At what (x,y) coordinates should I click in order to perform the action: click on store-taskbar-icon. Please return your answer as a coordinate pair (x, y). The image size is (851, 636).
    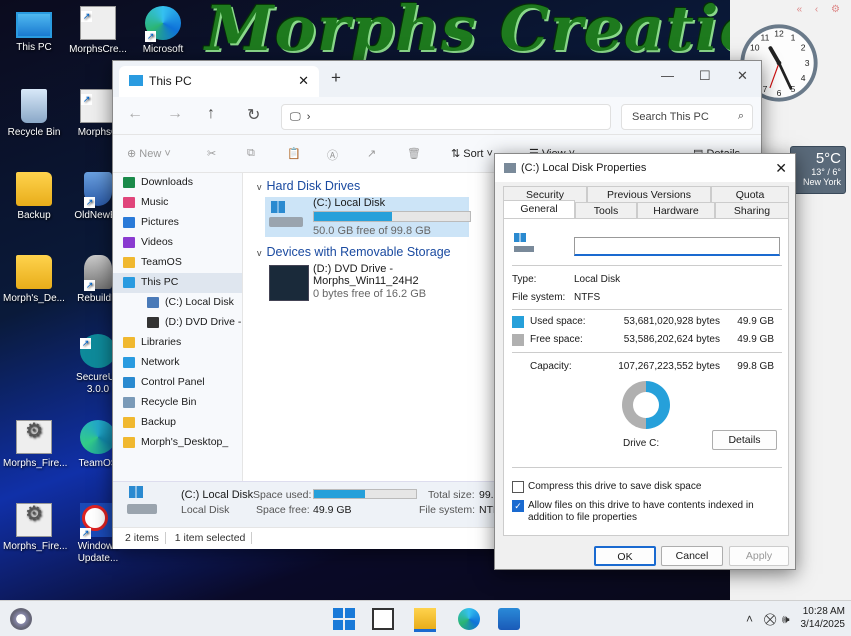
    Looking at the image, I should click on (509, 619).